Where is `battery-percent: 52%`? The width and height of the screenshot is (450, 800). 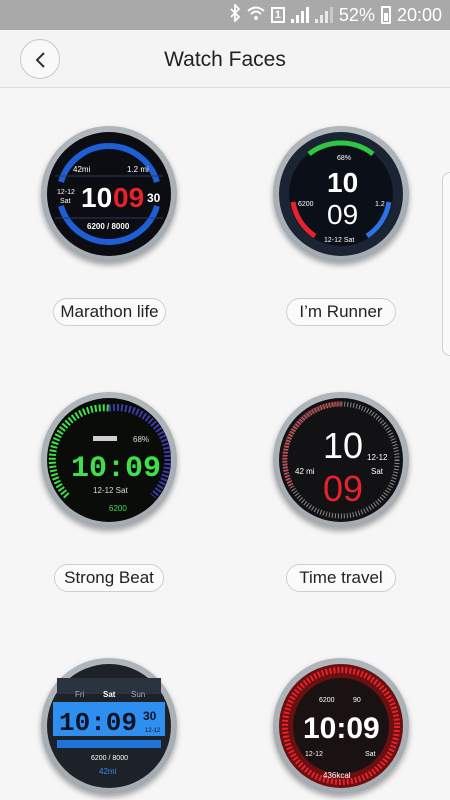 battery-percent: 52% is located at coordinates (356, 14).